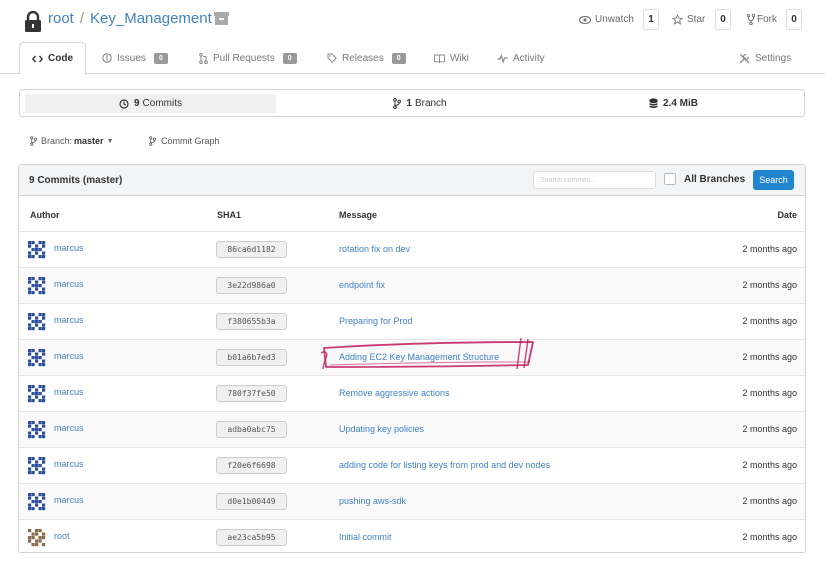 Image resolution: width=825 pixels, height=562 pixels. What do you see at coordinates (248, 58) in the screenshot?
I see `tab-pull-requests: Pull Requests 0` at bounding box center [248, 58].